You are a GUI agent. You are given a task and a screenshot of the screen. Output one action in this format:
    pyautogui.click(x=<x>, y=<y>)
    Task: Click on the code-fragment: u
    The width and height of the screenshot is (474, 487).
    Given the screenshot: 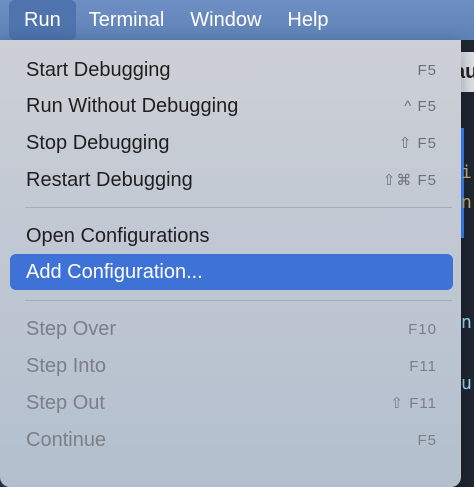 What is the action you would take?
    pyautogui.click(x=466, y=383)
    